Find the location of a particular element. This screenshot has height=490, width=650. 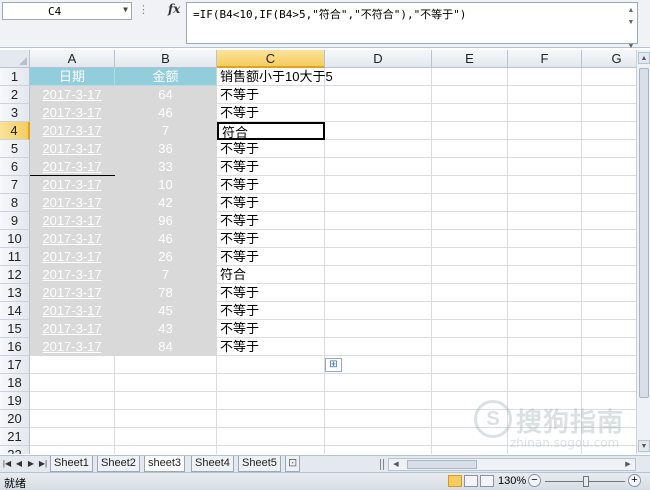

cell-e11 is located at coordinates (470, 257).